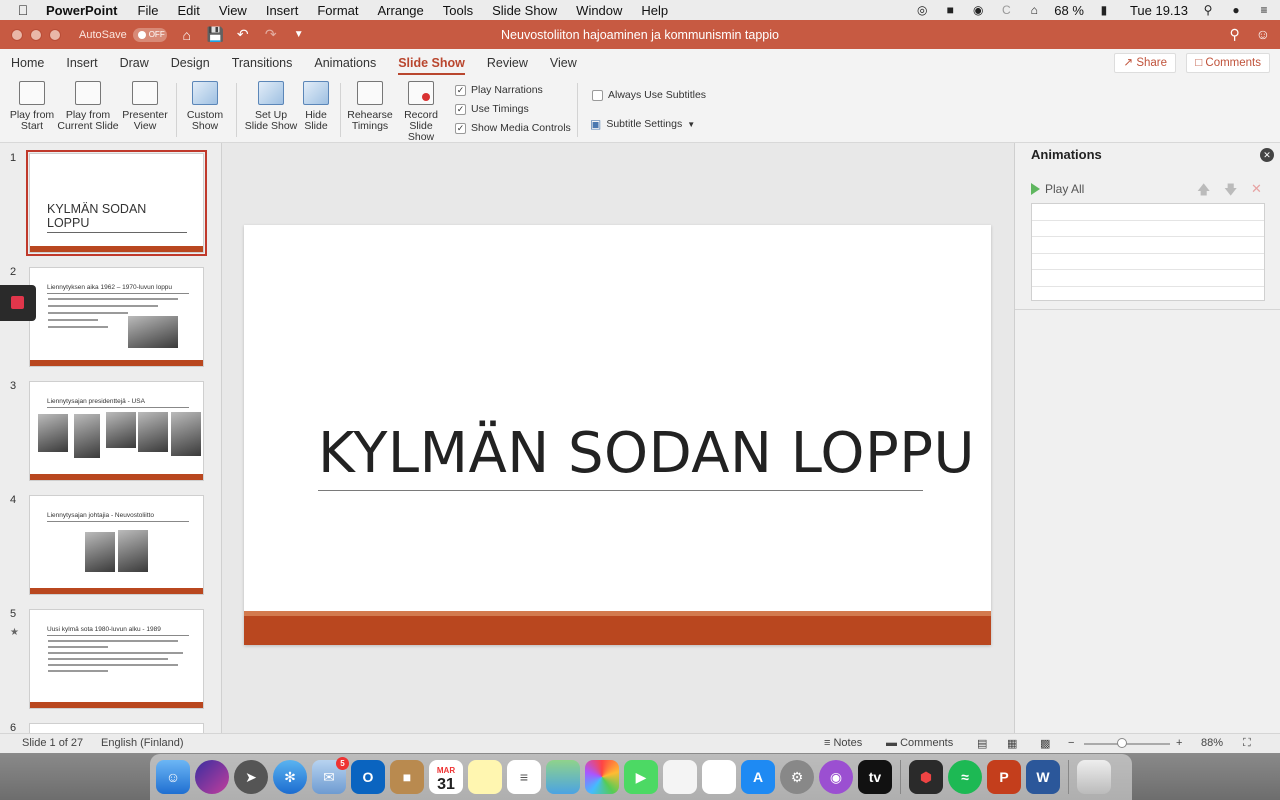  Describe the element at coordinates (36, 34) in the screenshot. I see `minimize-window-button` at that location.